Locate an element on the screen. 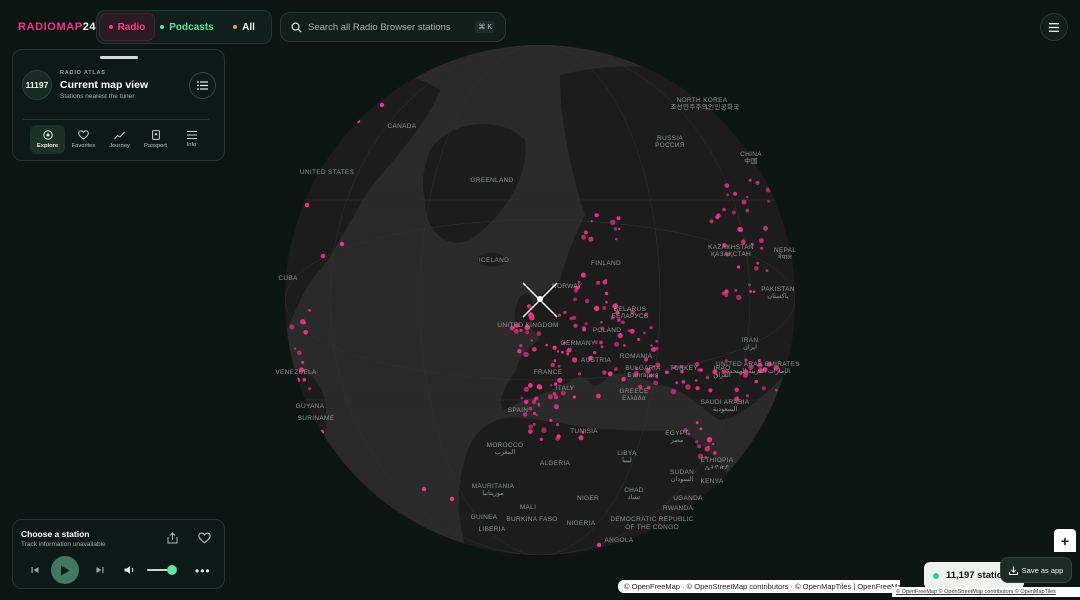 The image size is (1080, 600). play-button is located at coordinates (65, 570).